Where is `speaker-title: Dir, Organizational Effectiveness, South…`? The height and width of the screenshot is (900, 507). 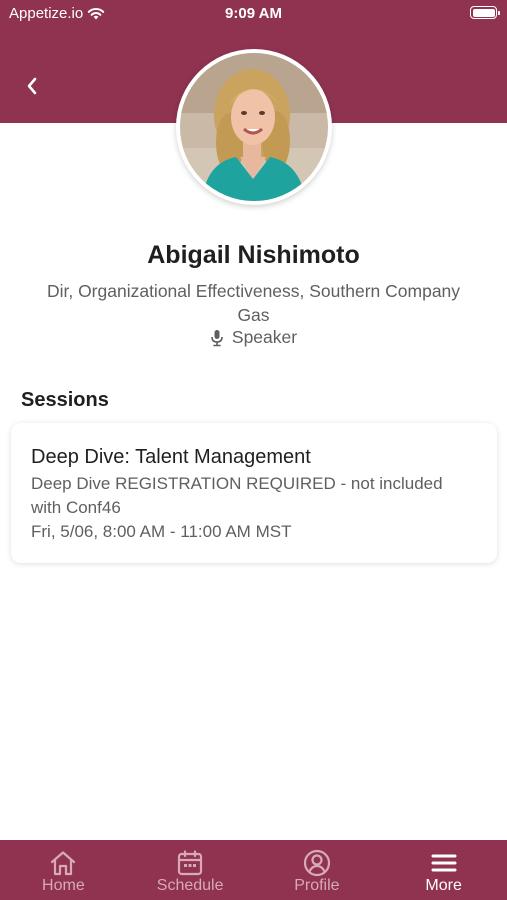 speaker-title: Dir, Organizational Effectiveness, South… is located at coordinates (253, 303).